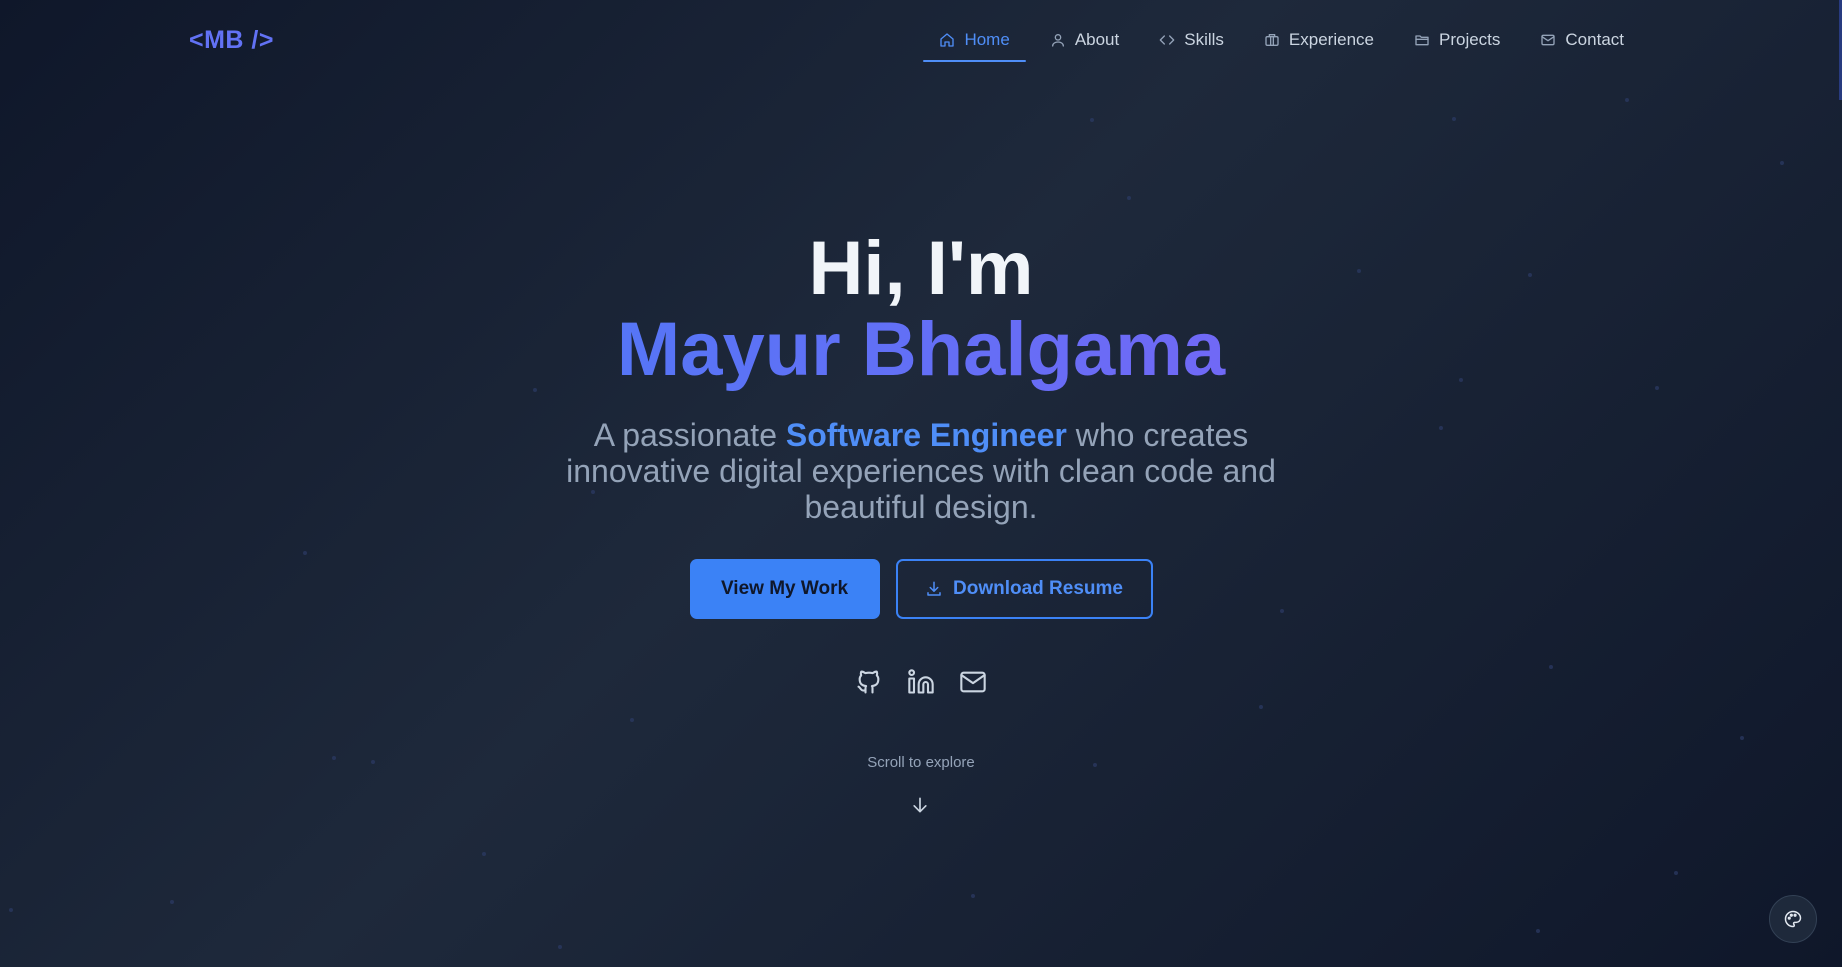 Image resolution: width=1842 pixels, height=967 pixels. Describe the element at coordinates (947, 40) in the screenshot. I see `home-icon` at that location.